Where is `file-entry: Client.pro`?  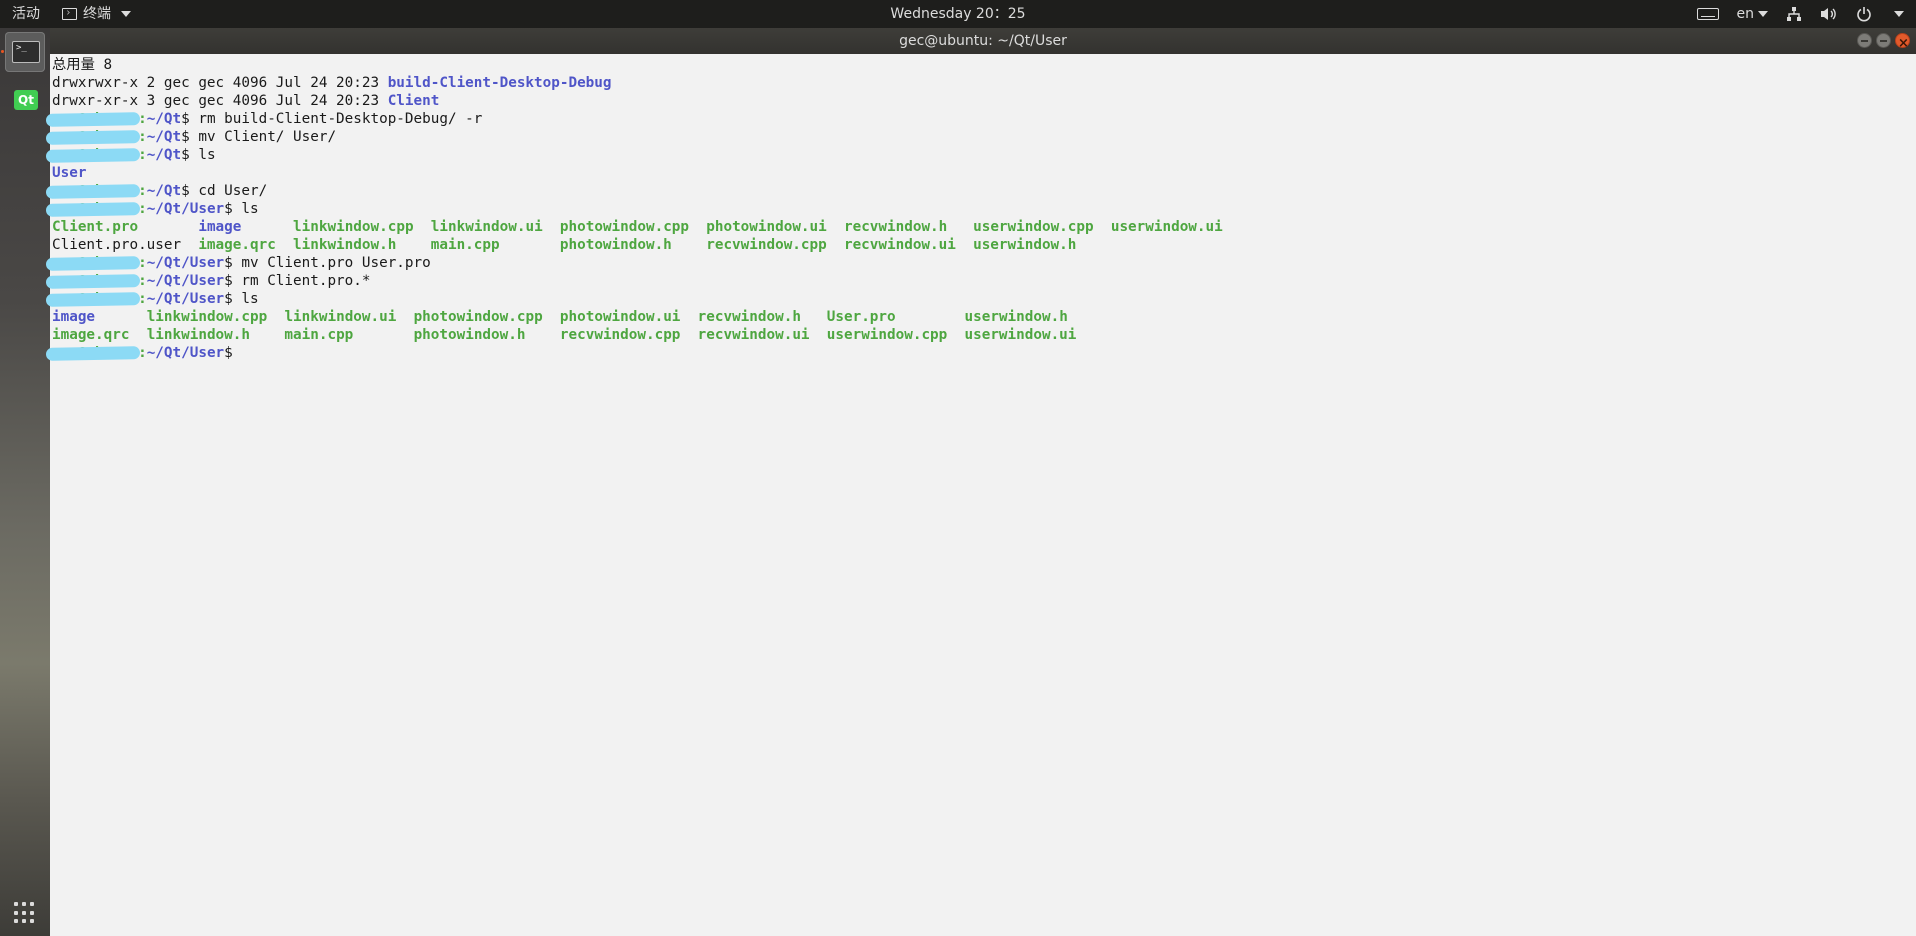 file-entry: Client.pro is located at coordinates (95, 227).